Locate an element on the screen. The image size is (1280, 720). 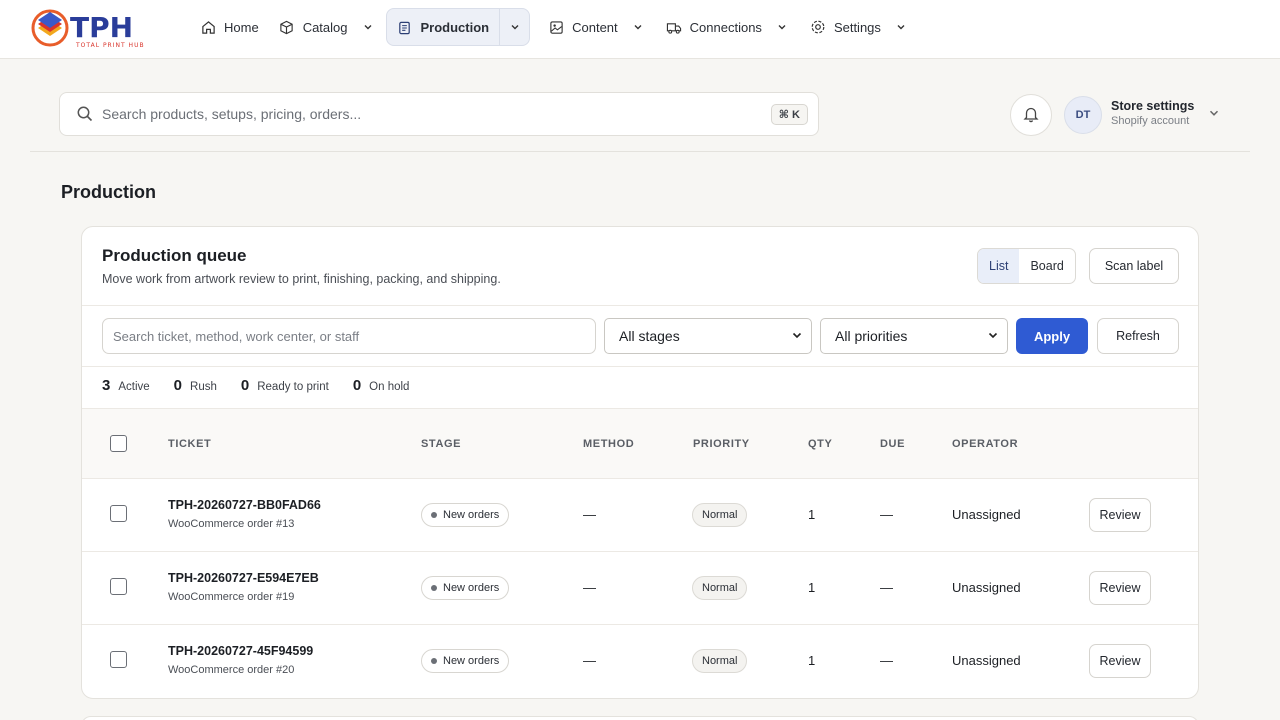
nav-content: Content is located at coordinates (597, 27).